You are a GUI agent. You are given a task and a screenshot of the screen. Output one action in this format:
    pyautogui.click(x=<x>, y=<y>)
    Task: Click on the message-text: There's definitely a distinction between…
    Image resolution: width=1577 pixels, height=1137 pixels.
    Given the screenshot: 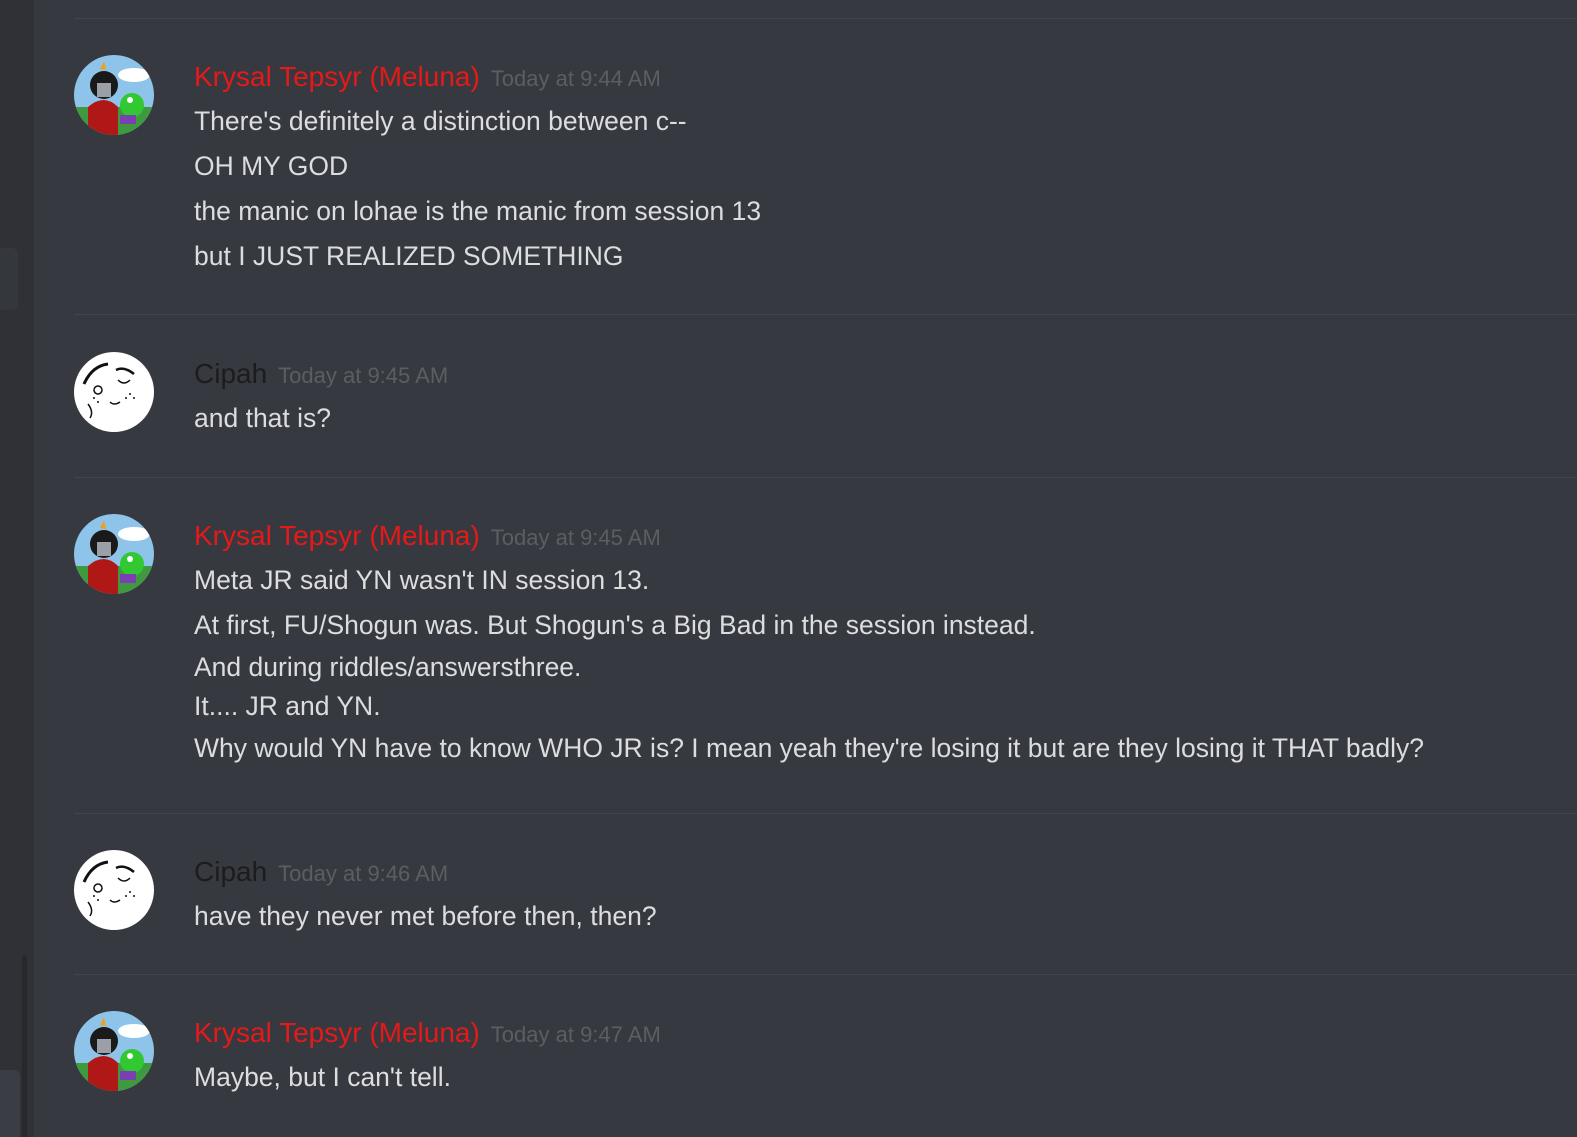 What is the action you would take?
    pyautogui.click(x=440, y=121)
    